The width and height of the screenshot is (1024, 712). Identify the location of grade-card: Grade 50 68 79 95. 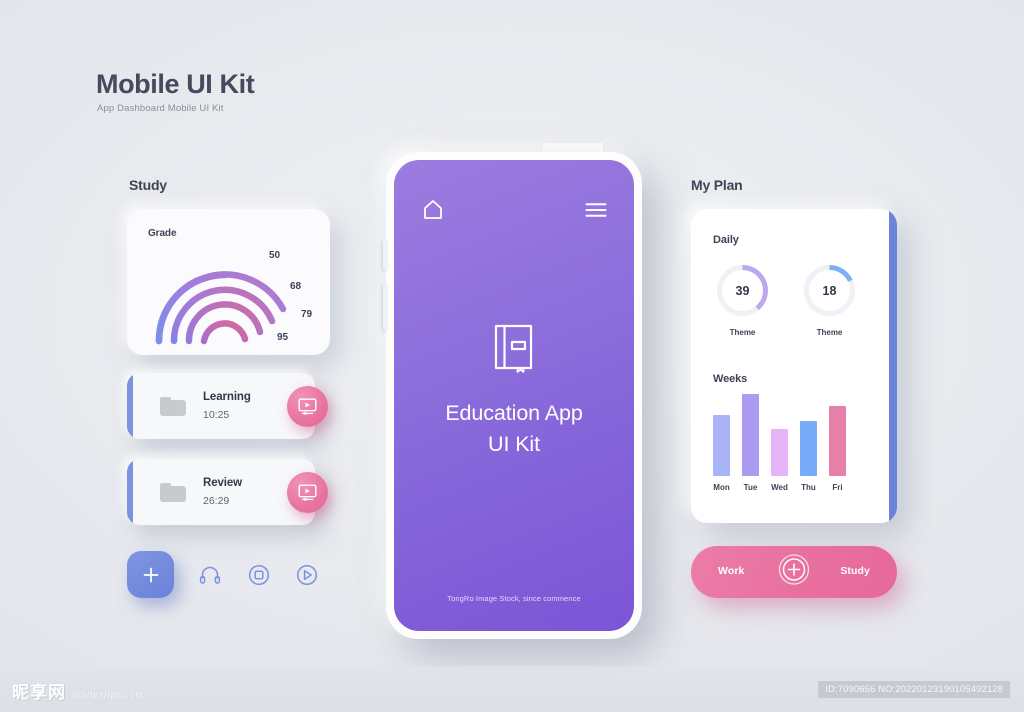
(228, 282).